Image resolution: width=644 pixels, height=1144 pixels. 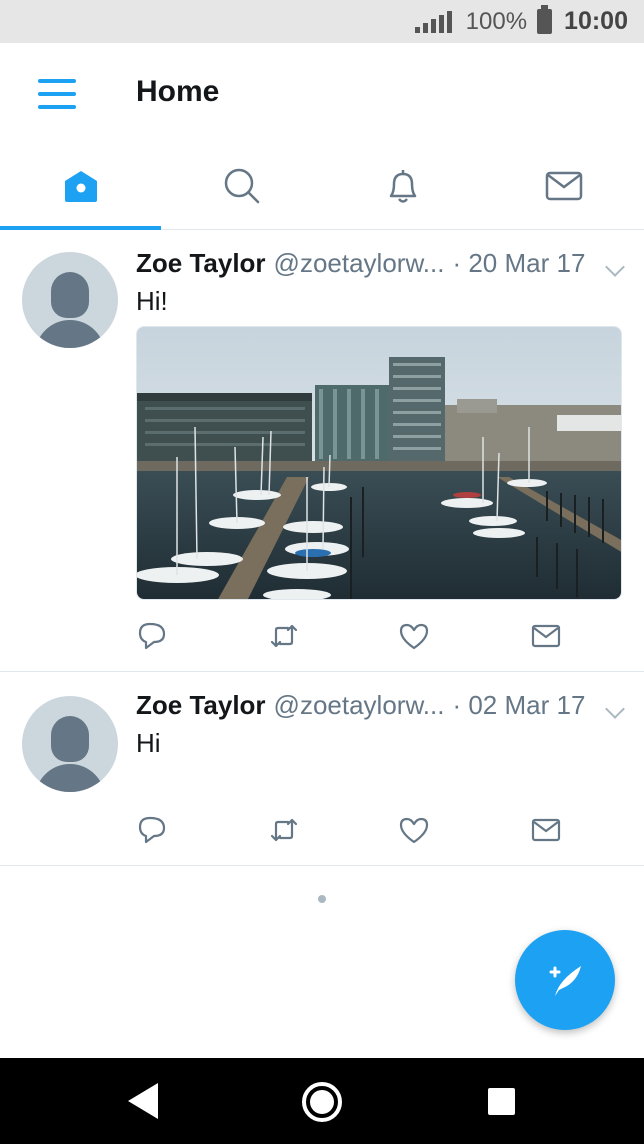 I want to click on tab-home, so click(x=80, y=186).